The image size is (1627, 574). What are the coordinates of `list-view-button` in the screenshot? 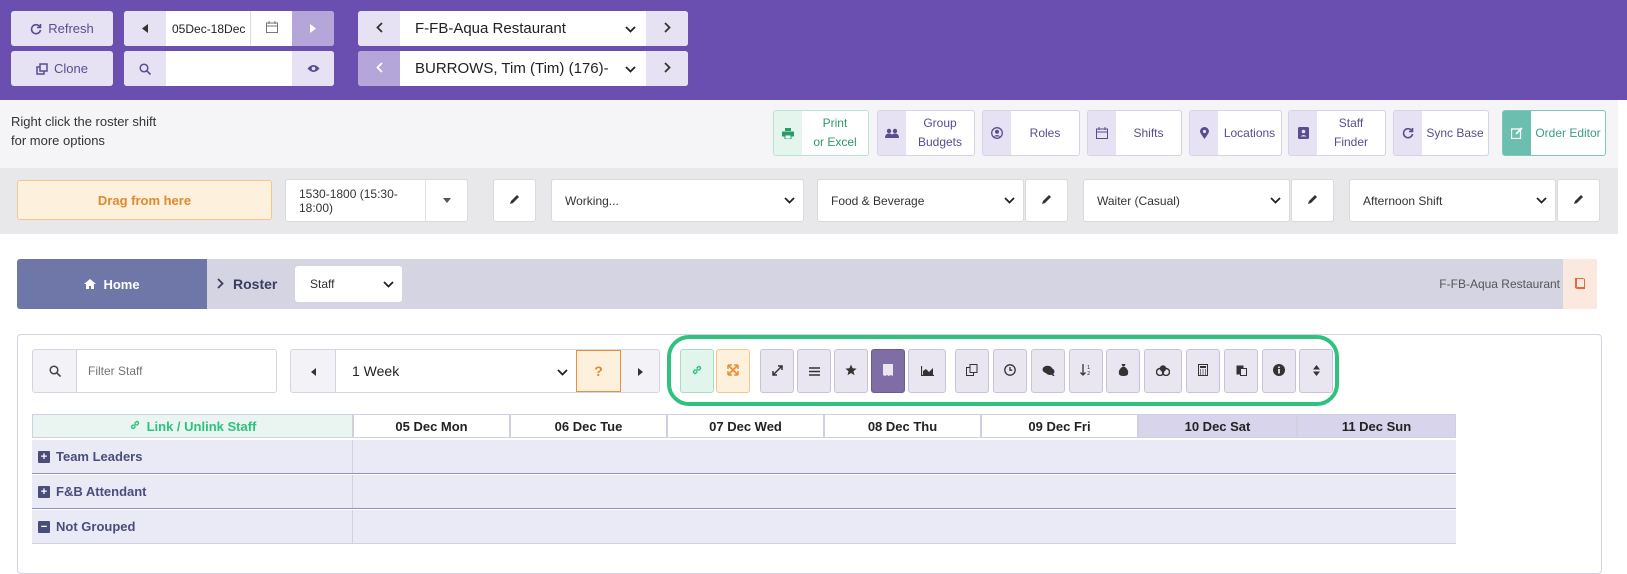 It's located at (814, 371).